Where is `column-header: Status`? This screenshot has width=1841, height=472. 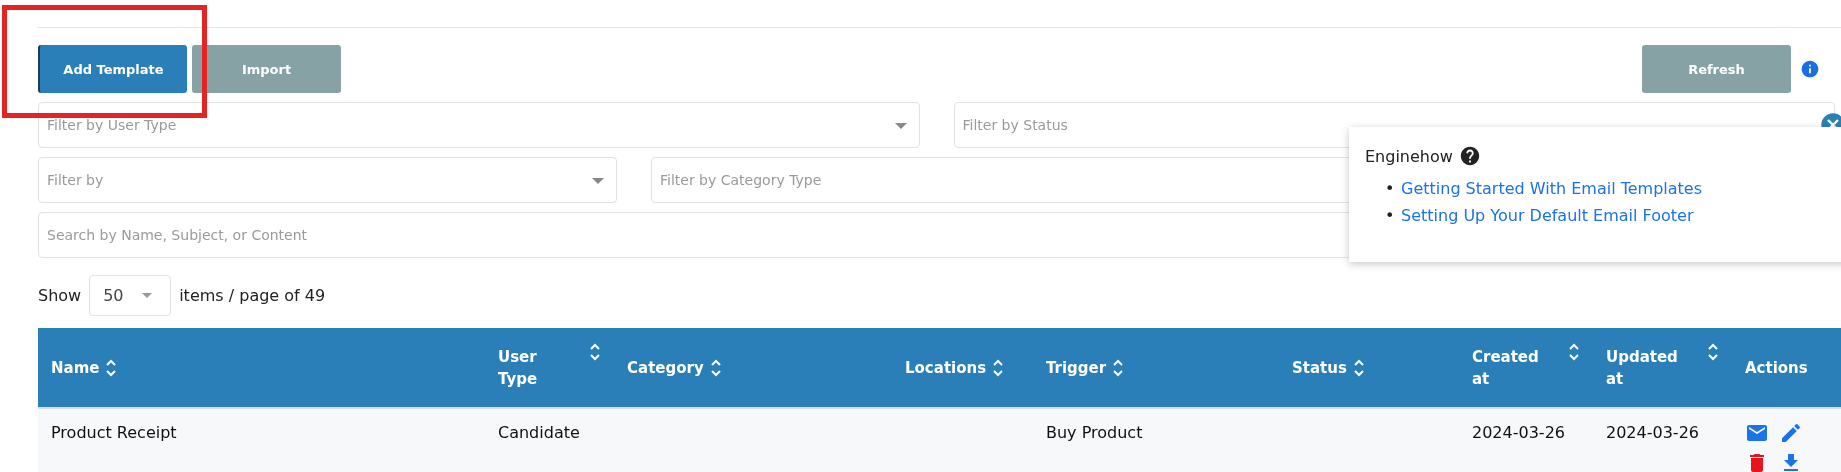 column-header: Status is located at coordinates (1369, 367).